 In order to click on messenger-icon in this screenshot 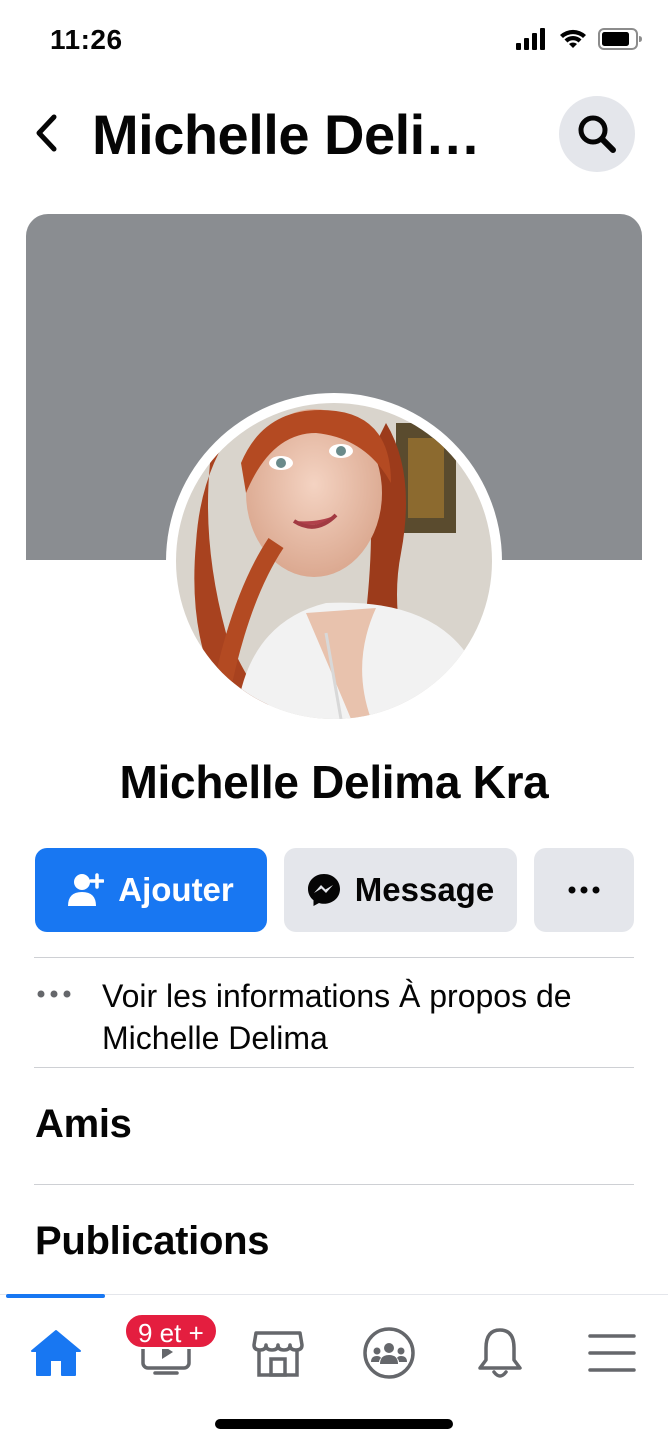, I will do `click(323, 890)`.